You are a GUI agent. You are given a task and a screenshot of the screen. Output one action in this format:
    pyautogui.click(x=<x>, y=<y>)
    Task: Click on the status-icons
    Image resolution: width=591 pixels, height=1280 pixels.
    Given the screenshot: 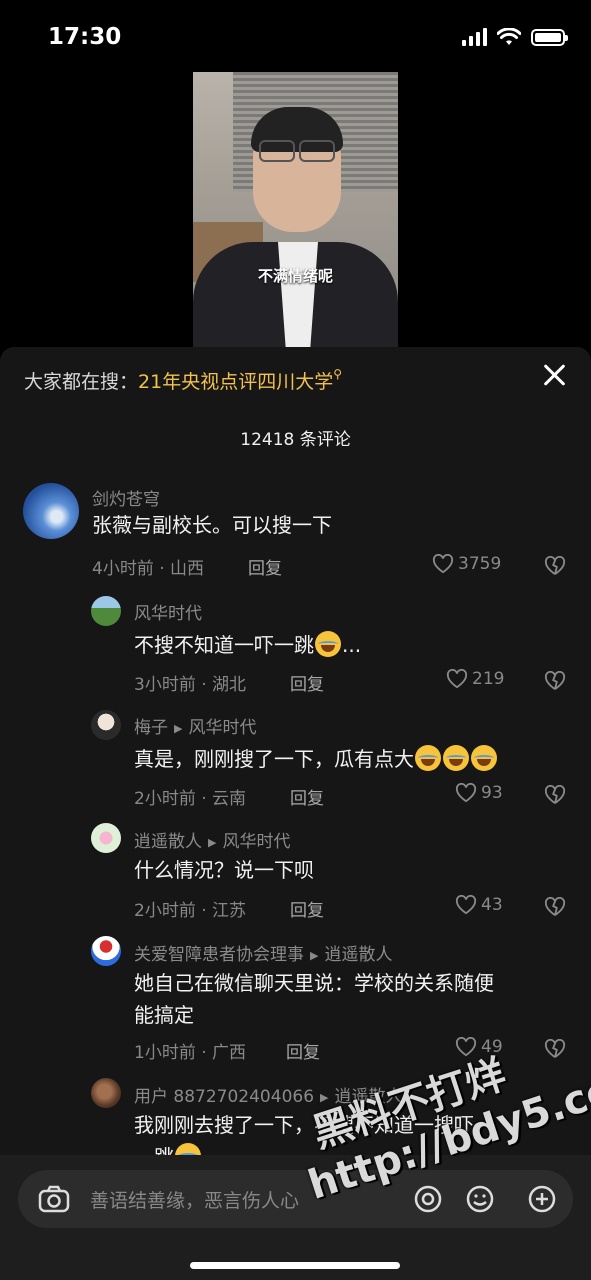 What is the action you would take?
    pyautogui.click(x=515, y=37)
    